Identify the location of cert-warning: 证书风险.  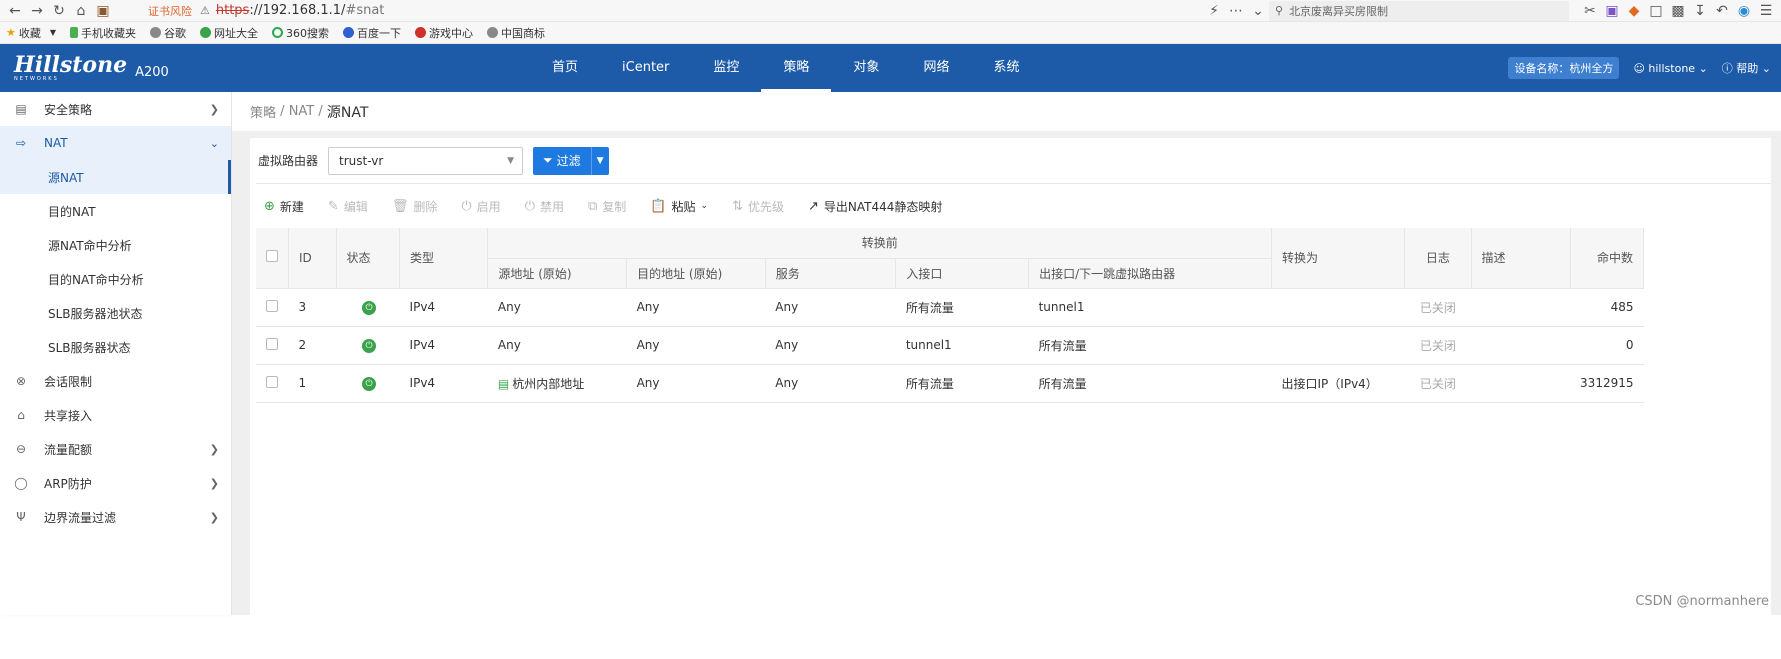
(170, 11).